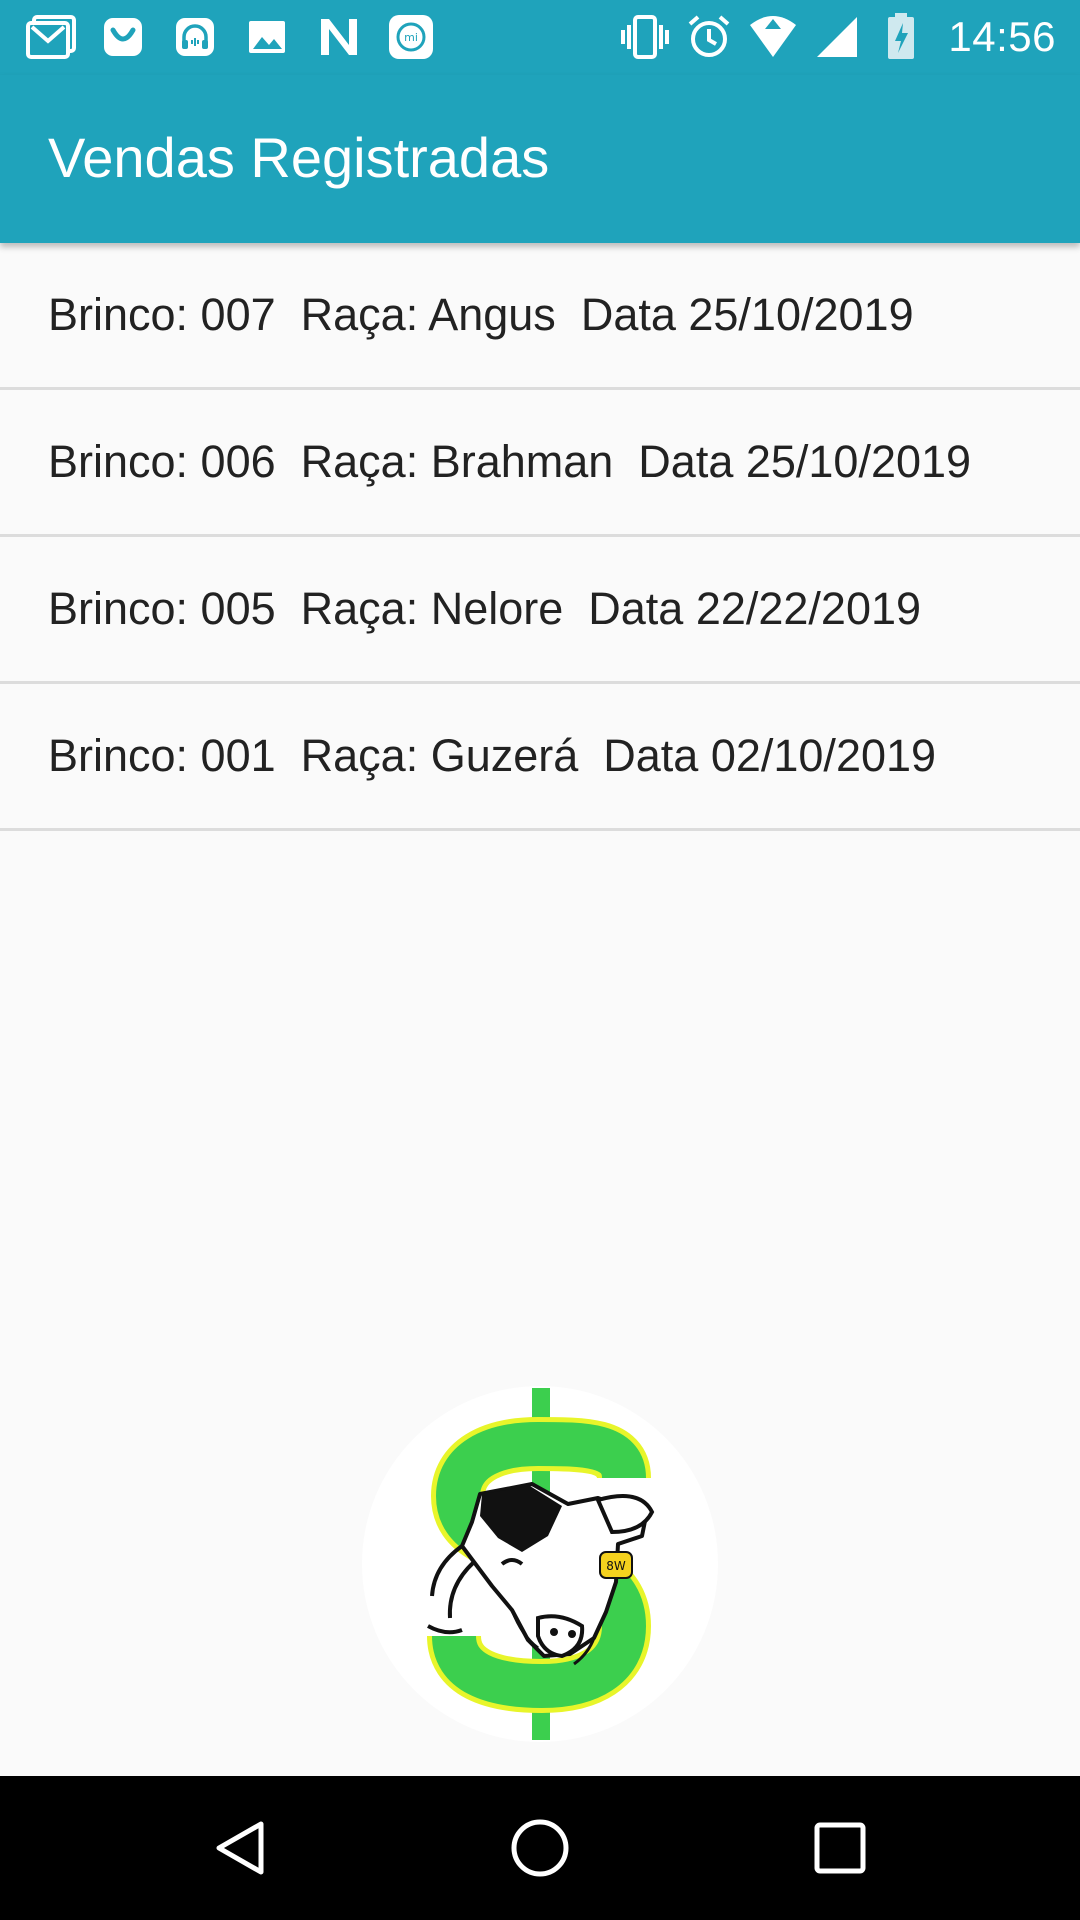 The height and width of the screenshot is (1920, 1080). I want to click on app-logo: 8W, so click(540, 1564).